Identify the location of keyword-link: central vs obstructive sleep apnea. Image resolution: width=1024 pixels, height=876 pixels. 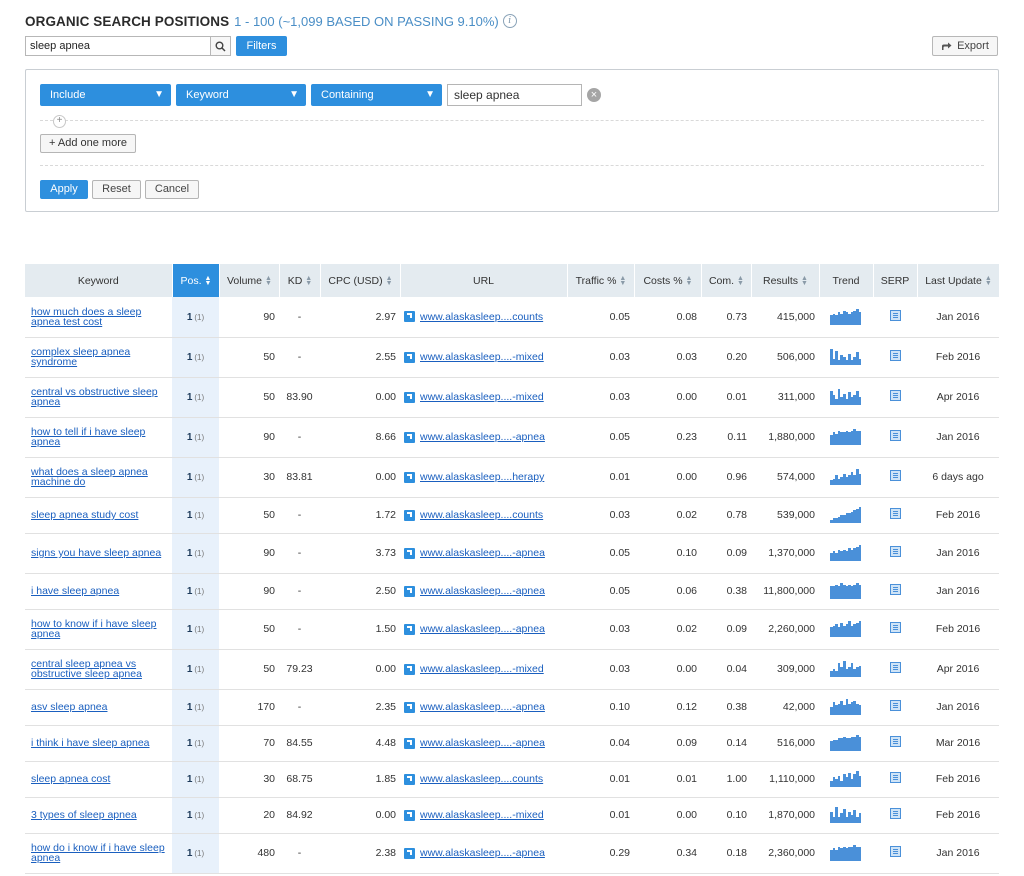
(94, 397).